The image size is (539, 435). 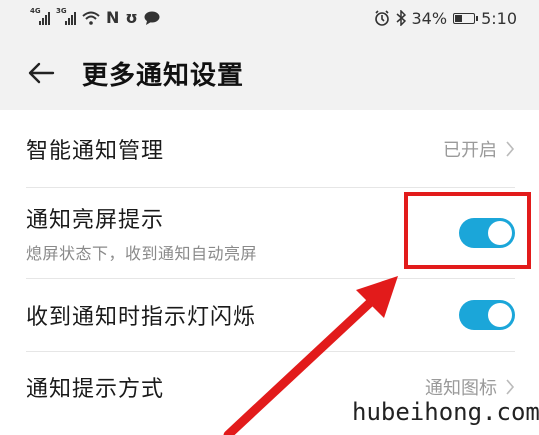 I want to click on setting-title: 收到通知时指示灯闪烁, so click(x=141, y=317).